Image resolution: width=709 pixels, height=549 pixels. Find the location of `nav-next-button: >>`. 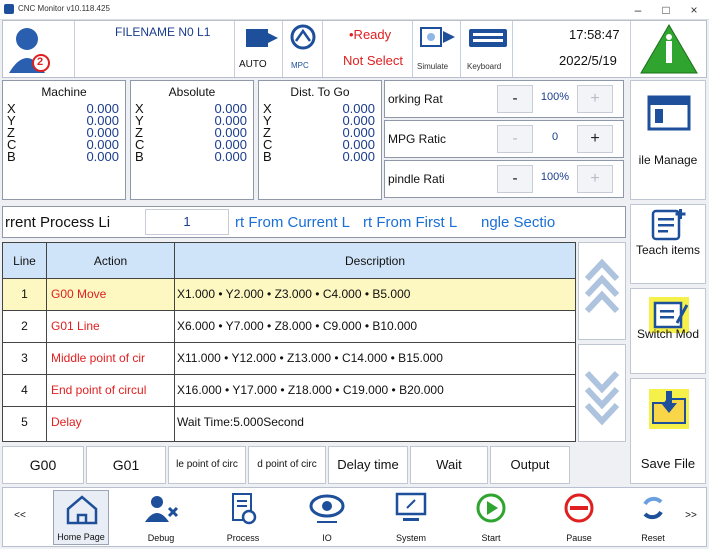

nav-next-button: >> is located at coordinates (691, 517).